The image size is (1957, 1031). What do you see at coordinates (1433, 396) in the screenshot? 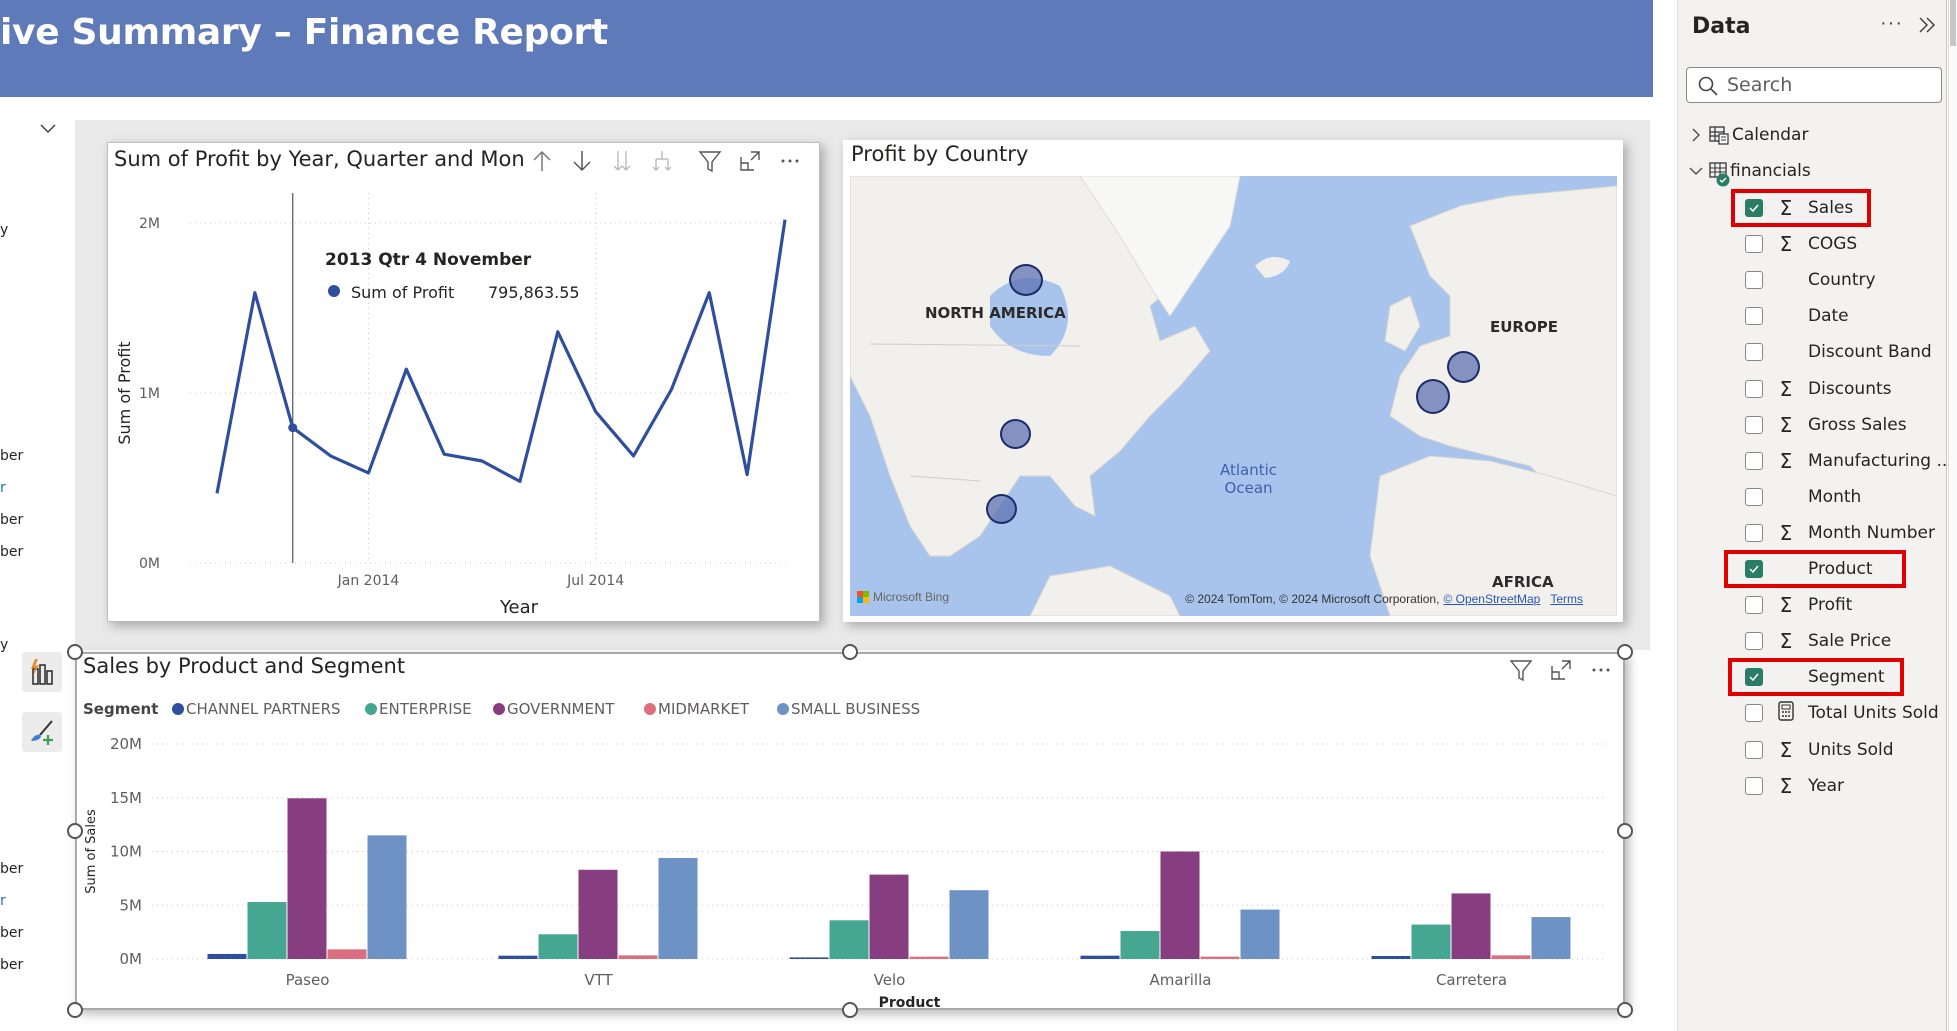
I see `map-bubble-france` at bounding box center [1433, 396].